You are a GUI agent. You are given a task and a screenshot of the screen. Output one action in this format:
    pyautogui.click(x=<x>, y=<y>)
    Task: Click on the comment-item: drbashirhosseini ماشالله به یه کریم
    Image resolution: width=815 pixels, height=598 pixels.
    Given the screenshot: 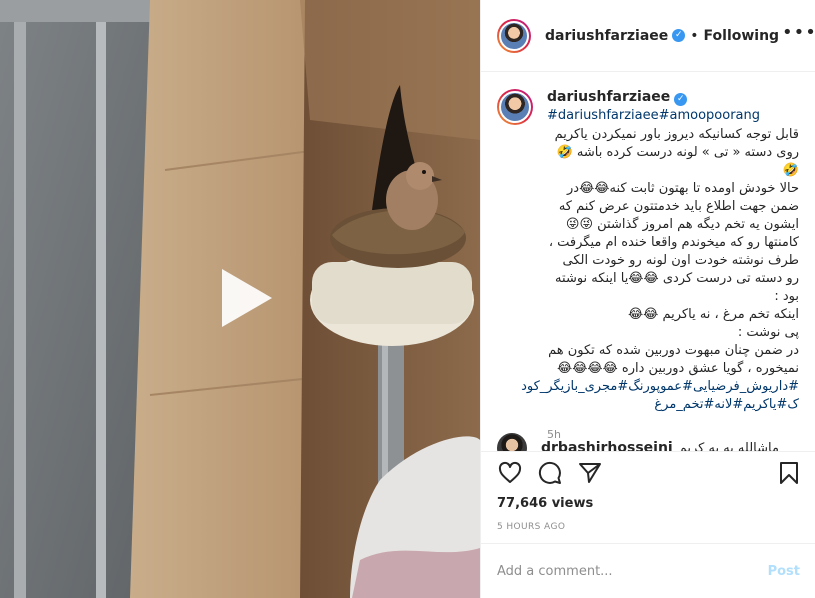 What is the action you would take?
    pyautogui.click(x=638, y=442)
    